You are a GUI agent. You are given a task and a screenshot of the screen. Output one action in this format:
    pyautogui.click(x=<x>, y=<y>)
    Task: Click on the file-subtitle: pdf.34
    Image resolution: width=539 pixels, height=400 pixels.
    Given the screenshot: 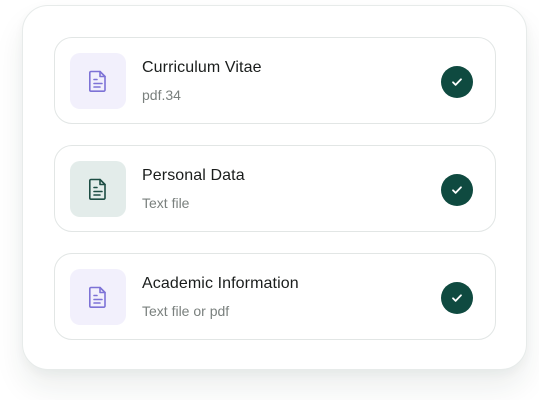 What is the action you would take?
    pyautogui.click(x=161, y=95)
    